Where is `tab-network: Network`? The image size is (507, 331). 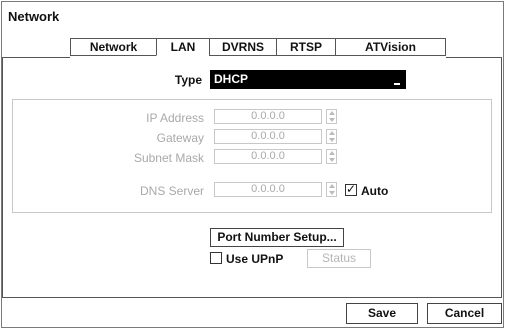
tab-network: Network is located at coordinates (113, 47).